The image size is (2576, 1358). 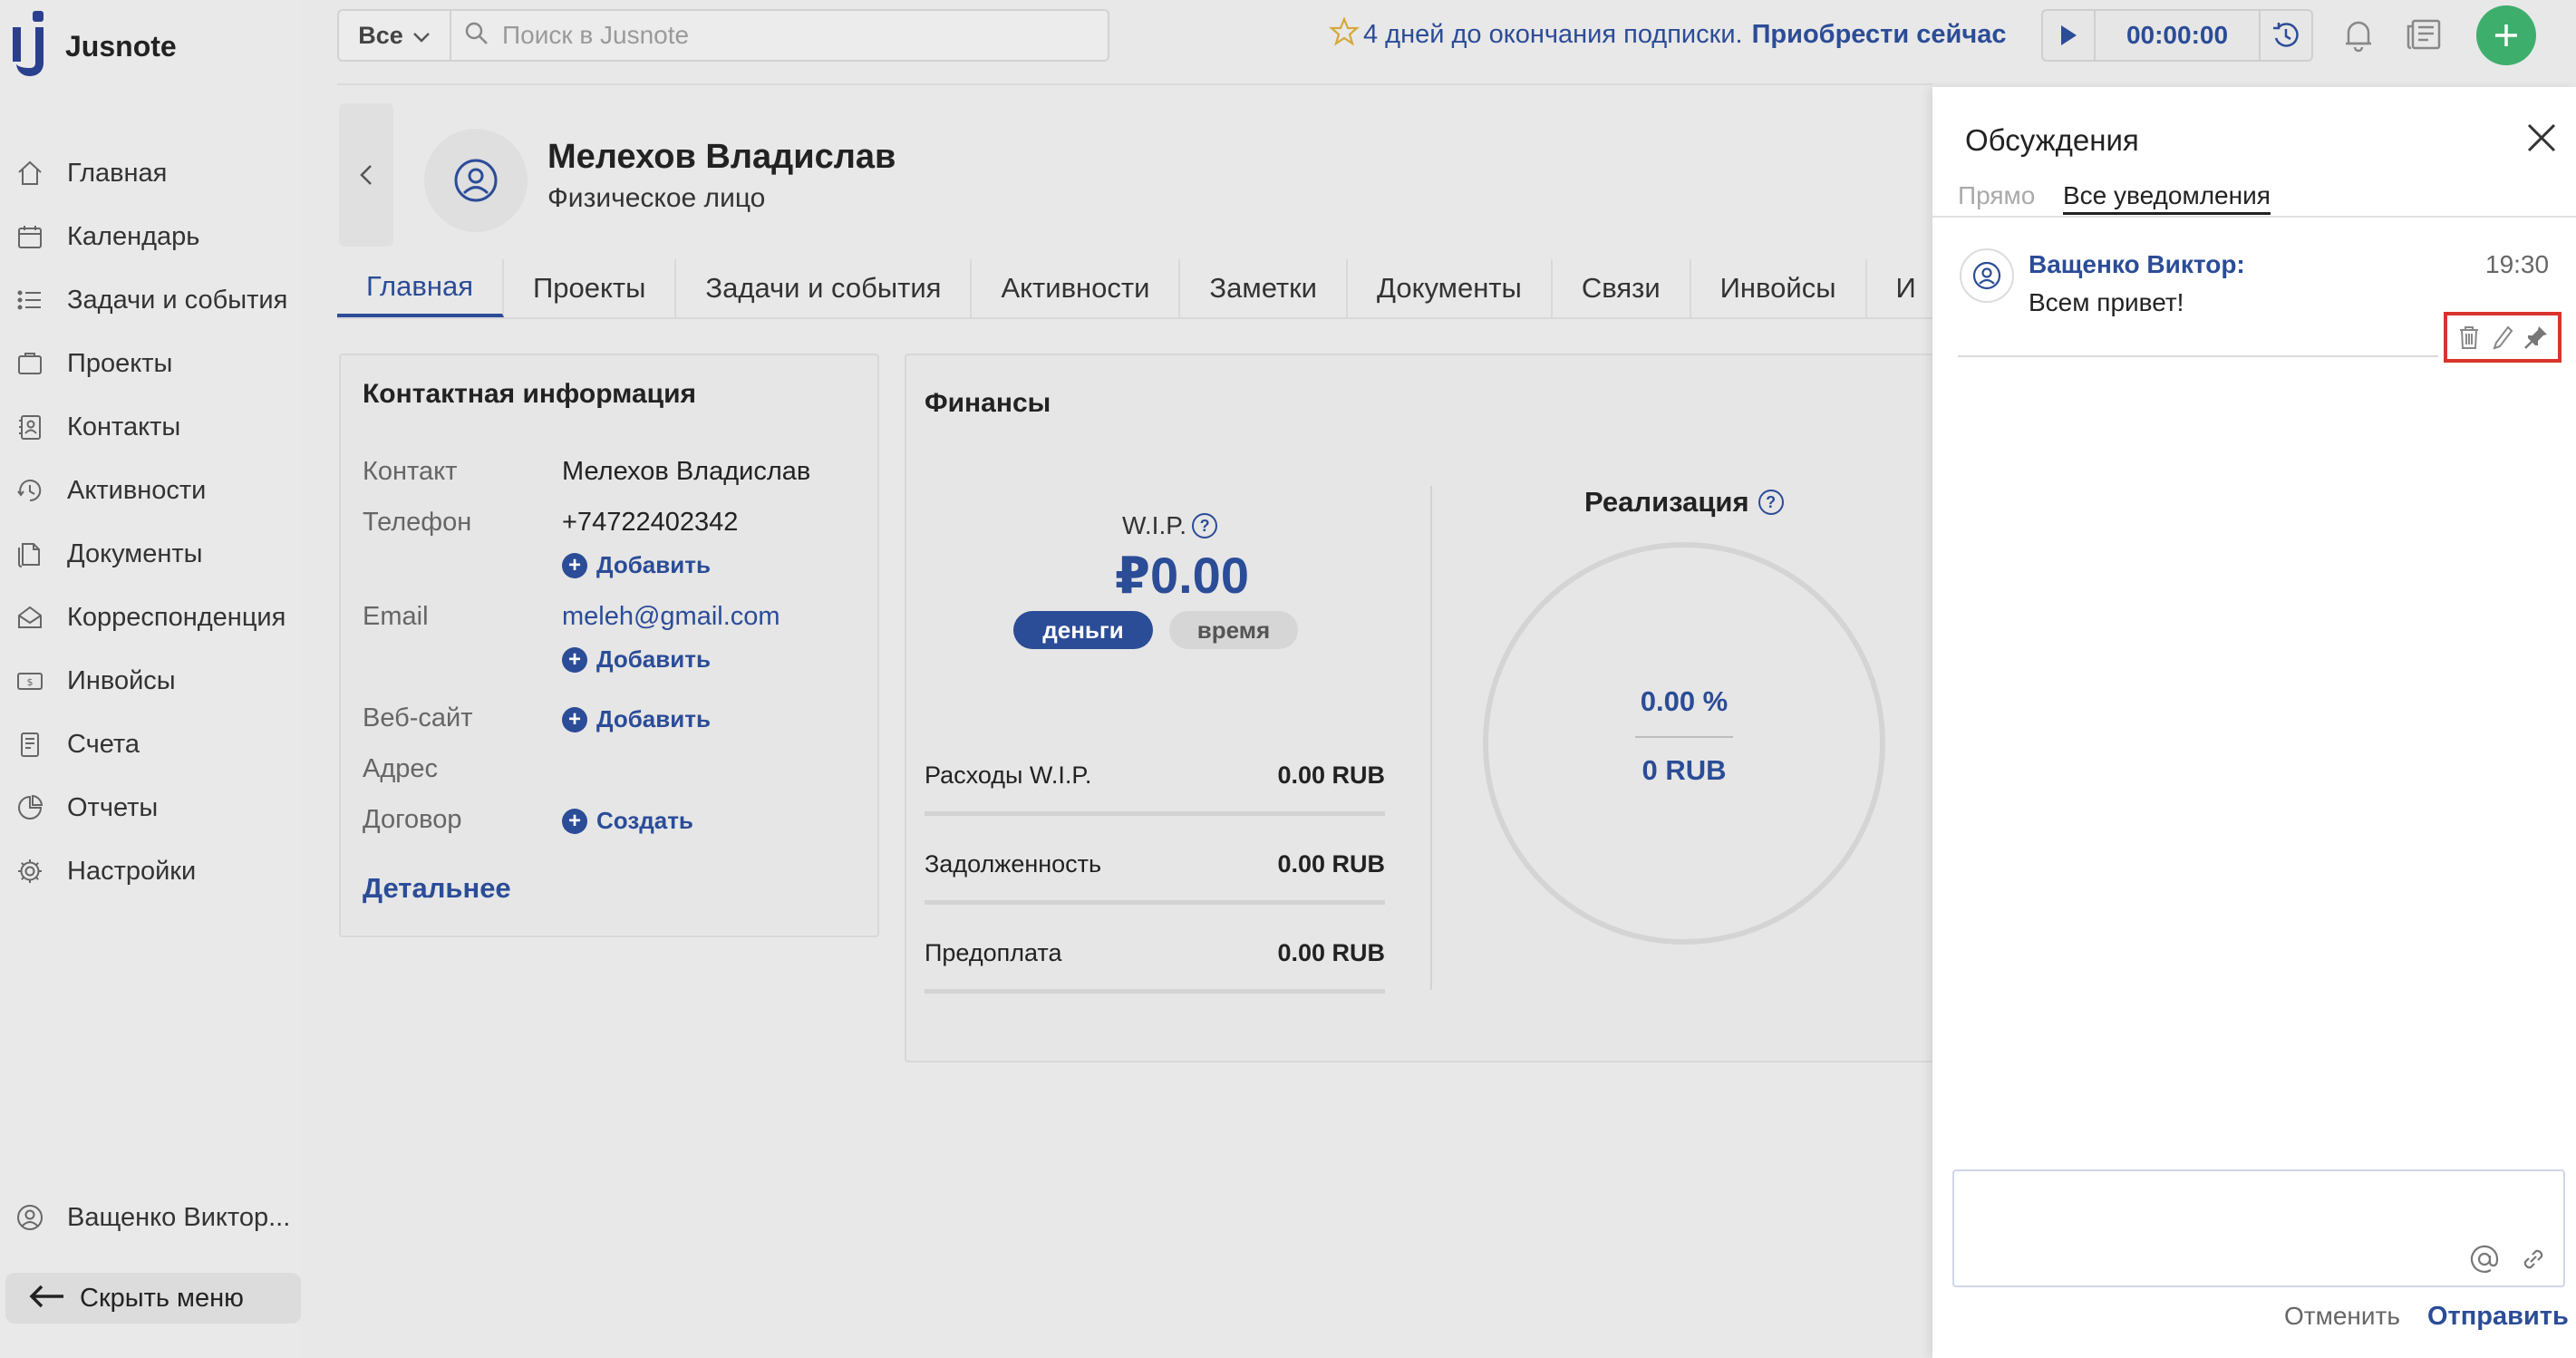 What do you see at coordinates (395, 36) in the screenshot?
I see `search-filter-dropdown: Все` at bounding box center [395, 36].